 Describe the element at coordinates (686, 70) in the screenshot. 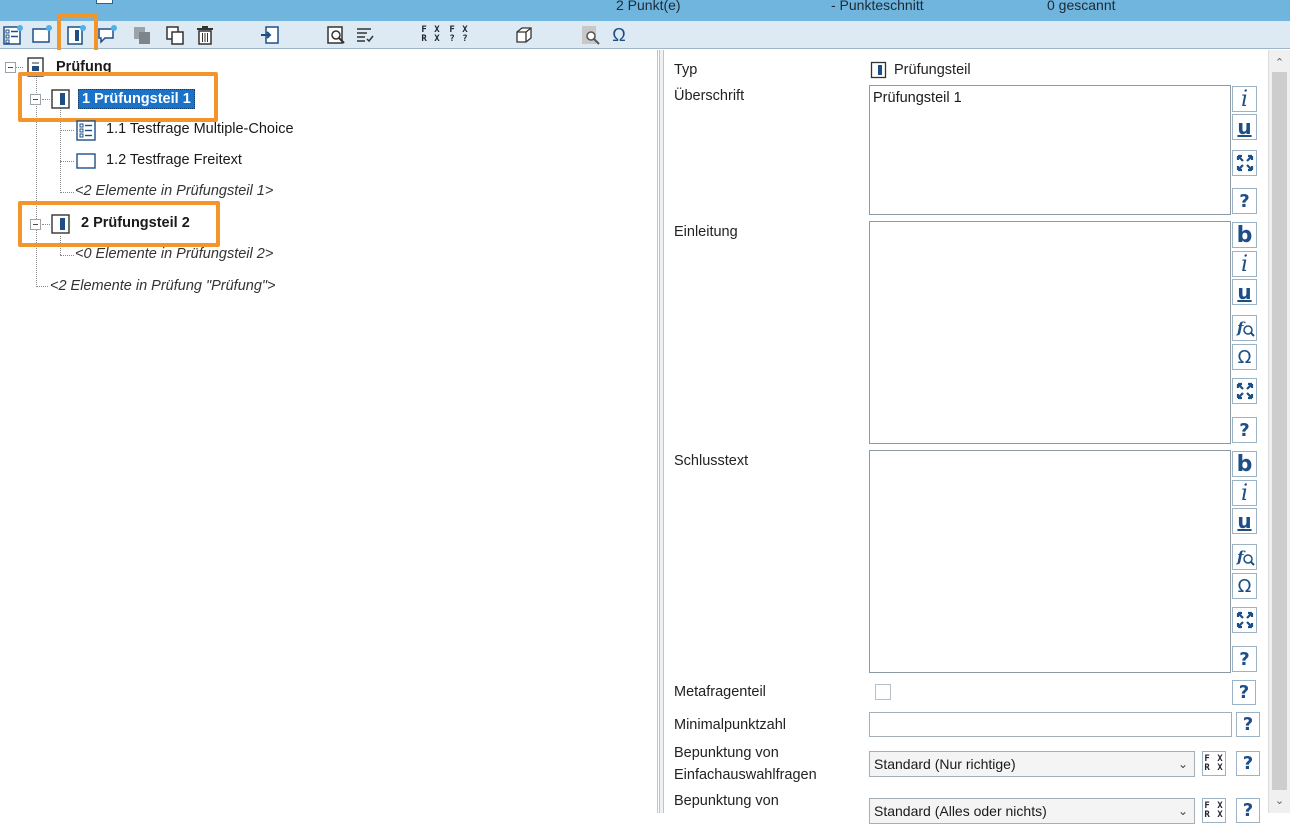

I see `type-label: Typ` at that location.